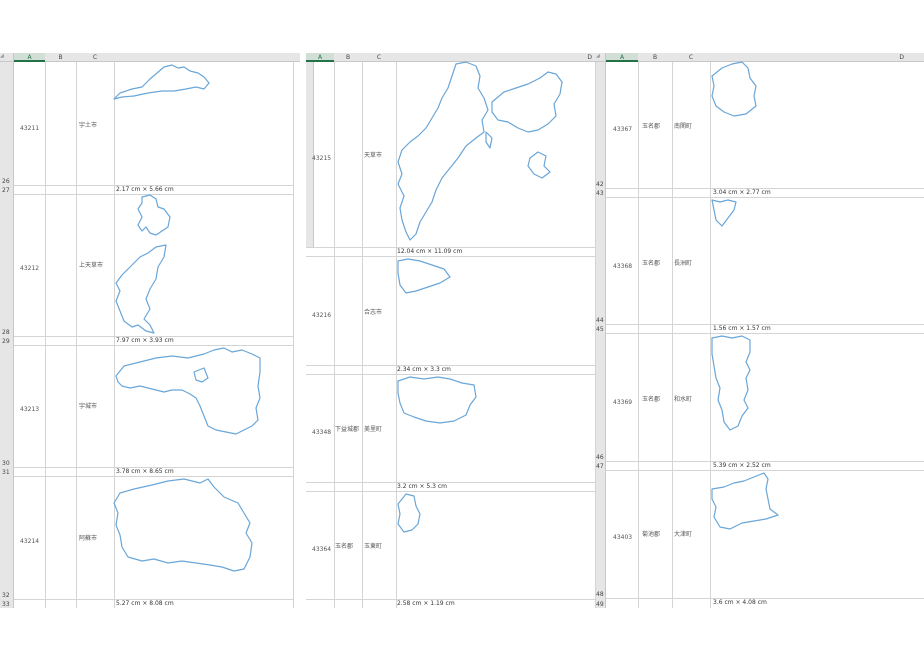 The height and width of the screenshot is (660, 924). Describe the element at coordinates (601, 260) in the screenshot. I see `row-header-44: 44` at that location.